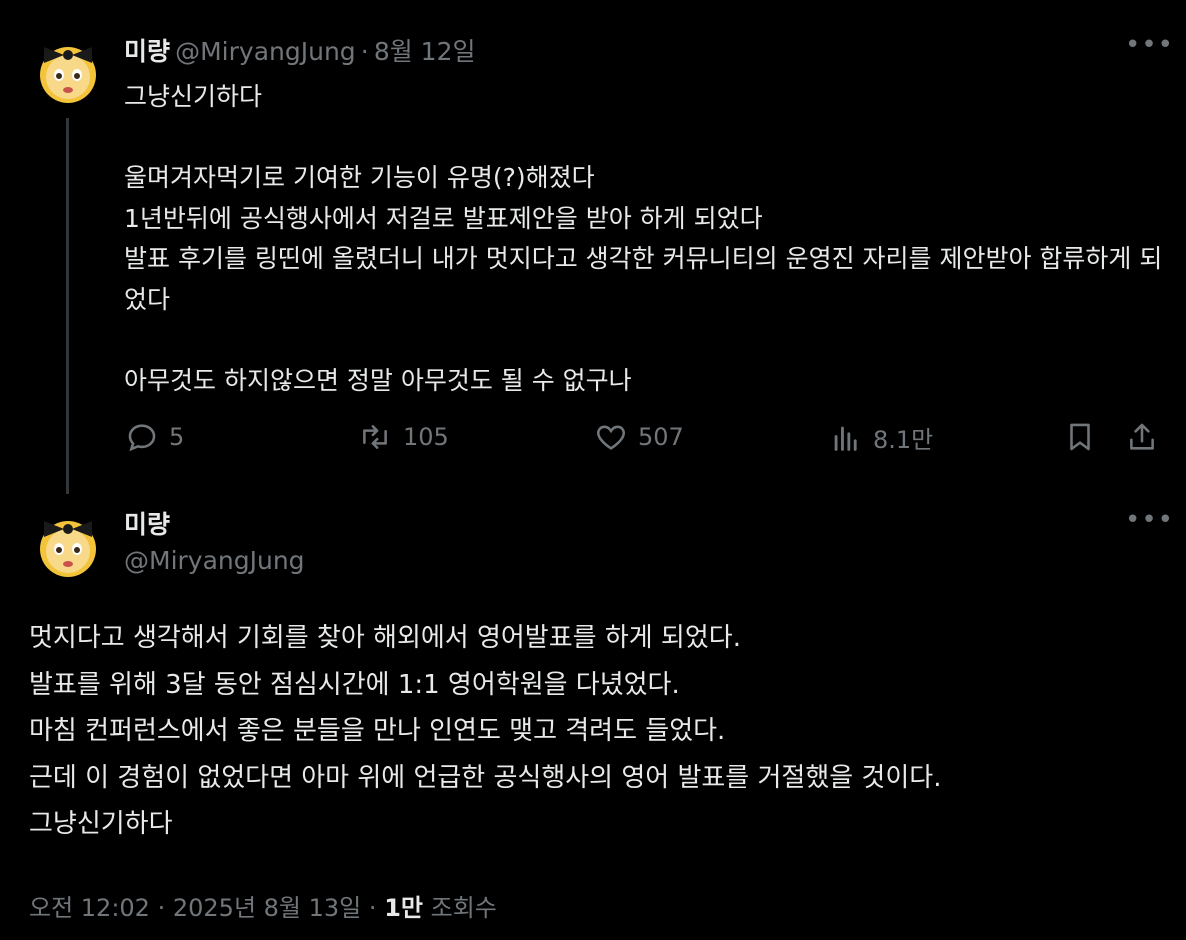 The image size is (1186, 940). I want to click on reply-count: 5, so click(177, 437).